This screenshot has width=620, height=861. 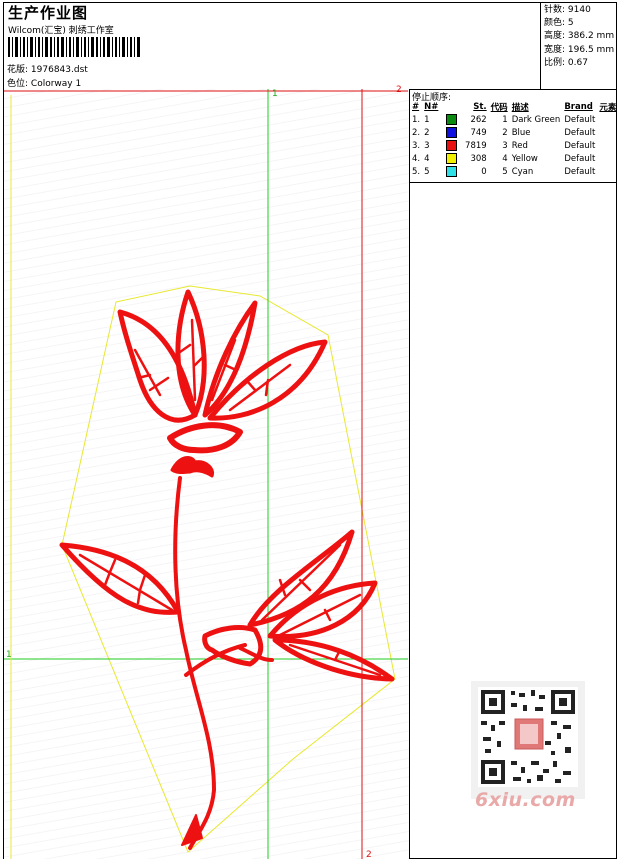 What do you see at coordinates (399, 90) in the screenshot?
I see `red-guide-marker-top: 2` at bounding box center [399, 90].